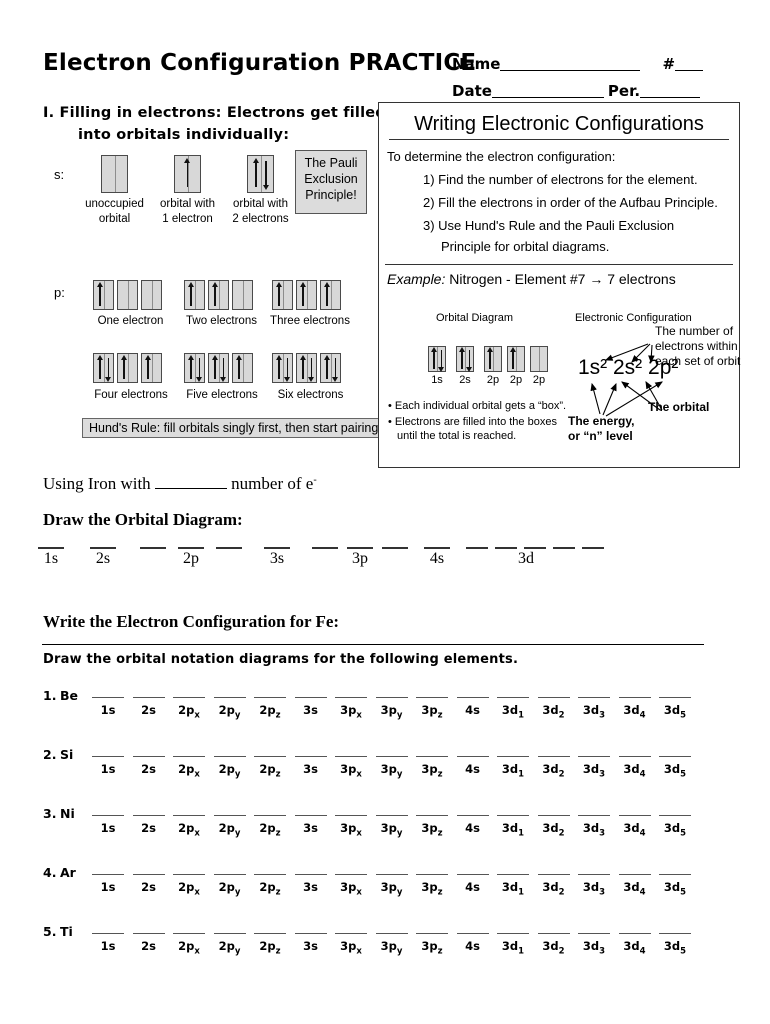 This screenshot has height=1024, width=770. I want to click on date-blank, so click(547, 91).